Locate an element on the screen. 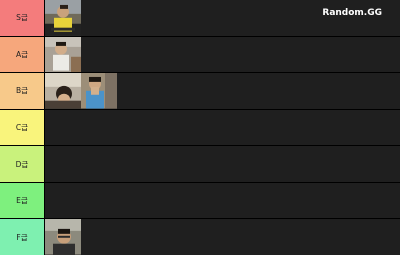 Image resolution: width=400 pixels, height=255 pixels. tier-row-f: F급 is located at coordinates (200, 237).